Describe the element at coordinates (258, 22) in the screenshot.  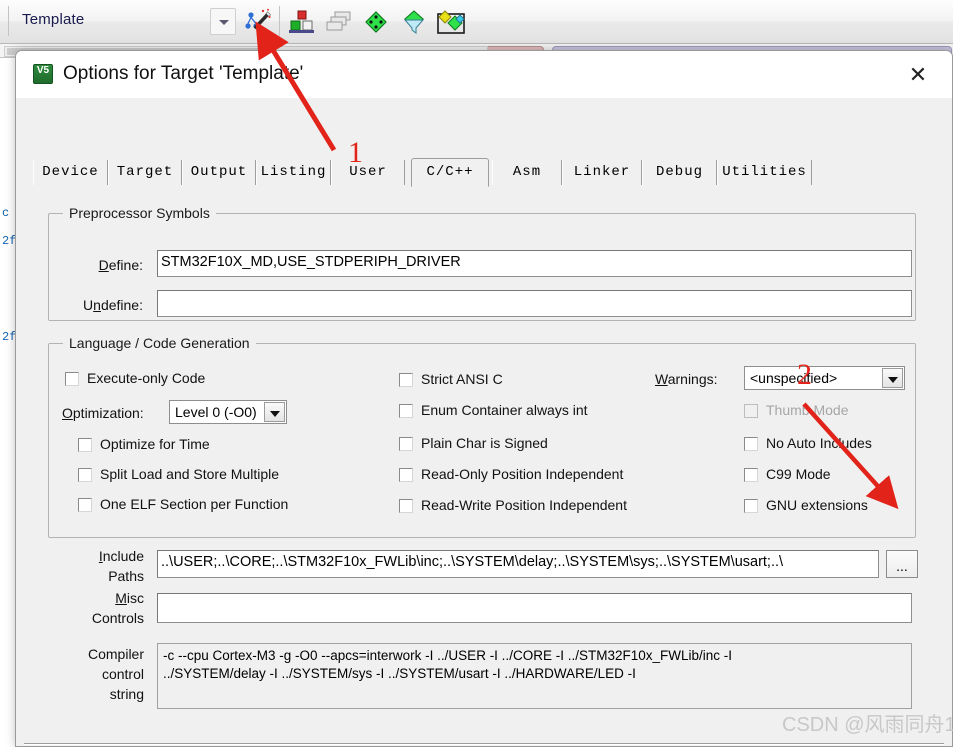
I see `magic-wand-icon` at that location.